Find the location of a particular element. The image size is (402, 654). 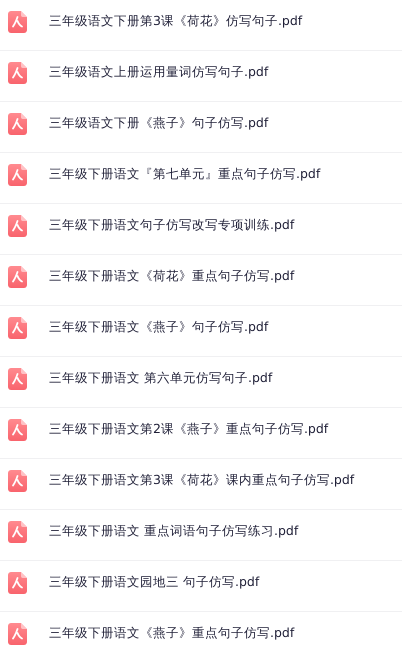

file-name: 三年级下册语文《荷花》重点句子仿写.pdf is located at coordinates (171, 276).